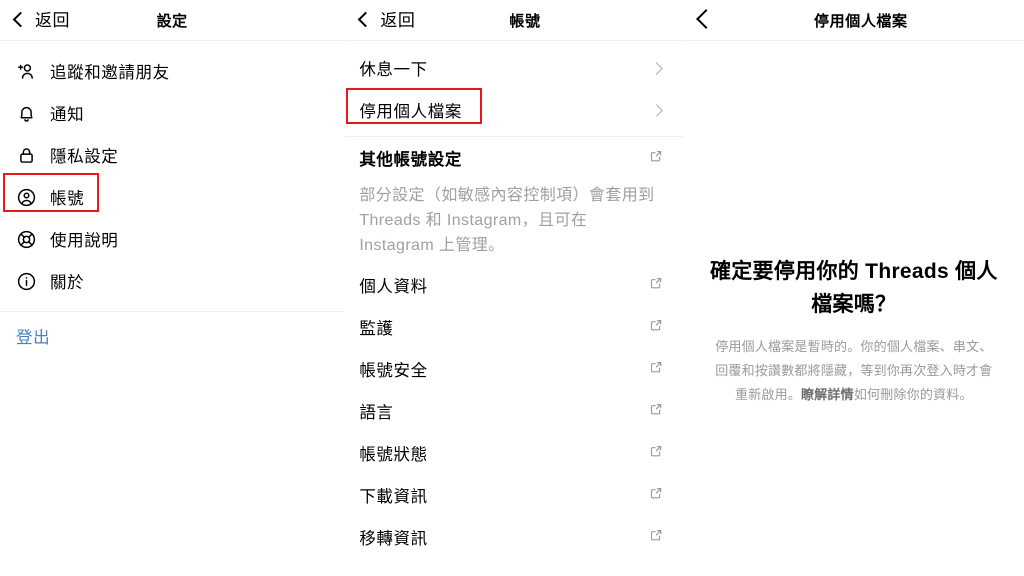 The height and width of the screenshot is (576, 1024). What do you see at coordinates (26, 71) in the screenshot?
I see `person-add-icon` at bounding box center [26, 71].